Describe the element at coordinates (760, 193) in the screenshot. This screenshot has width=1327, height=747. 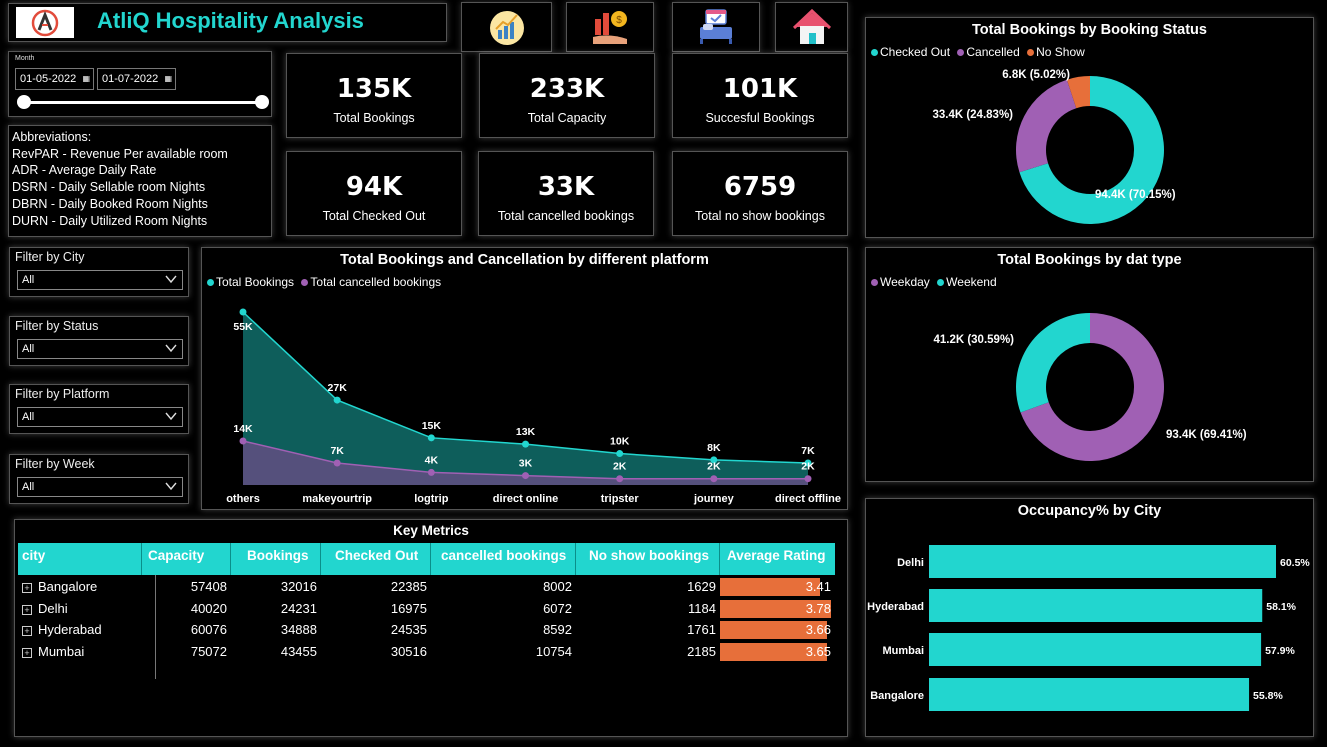
I see `kpi-card-no-show: 6759 Total no show bookings` at that location.